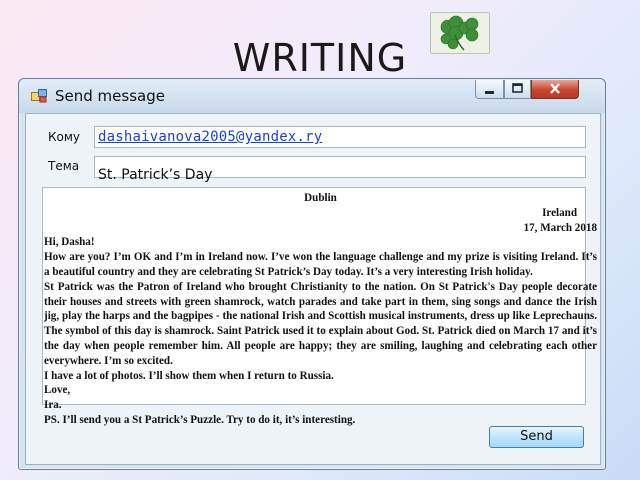  I want to click on maximize-button, so click(517, 89).